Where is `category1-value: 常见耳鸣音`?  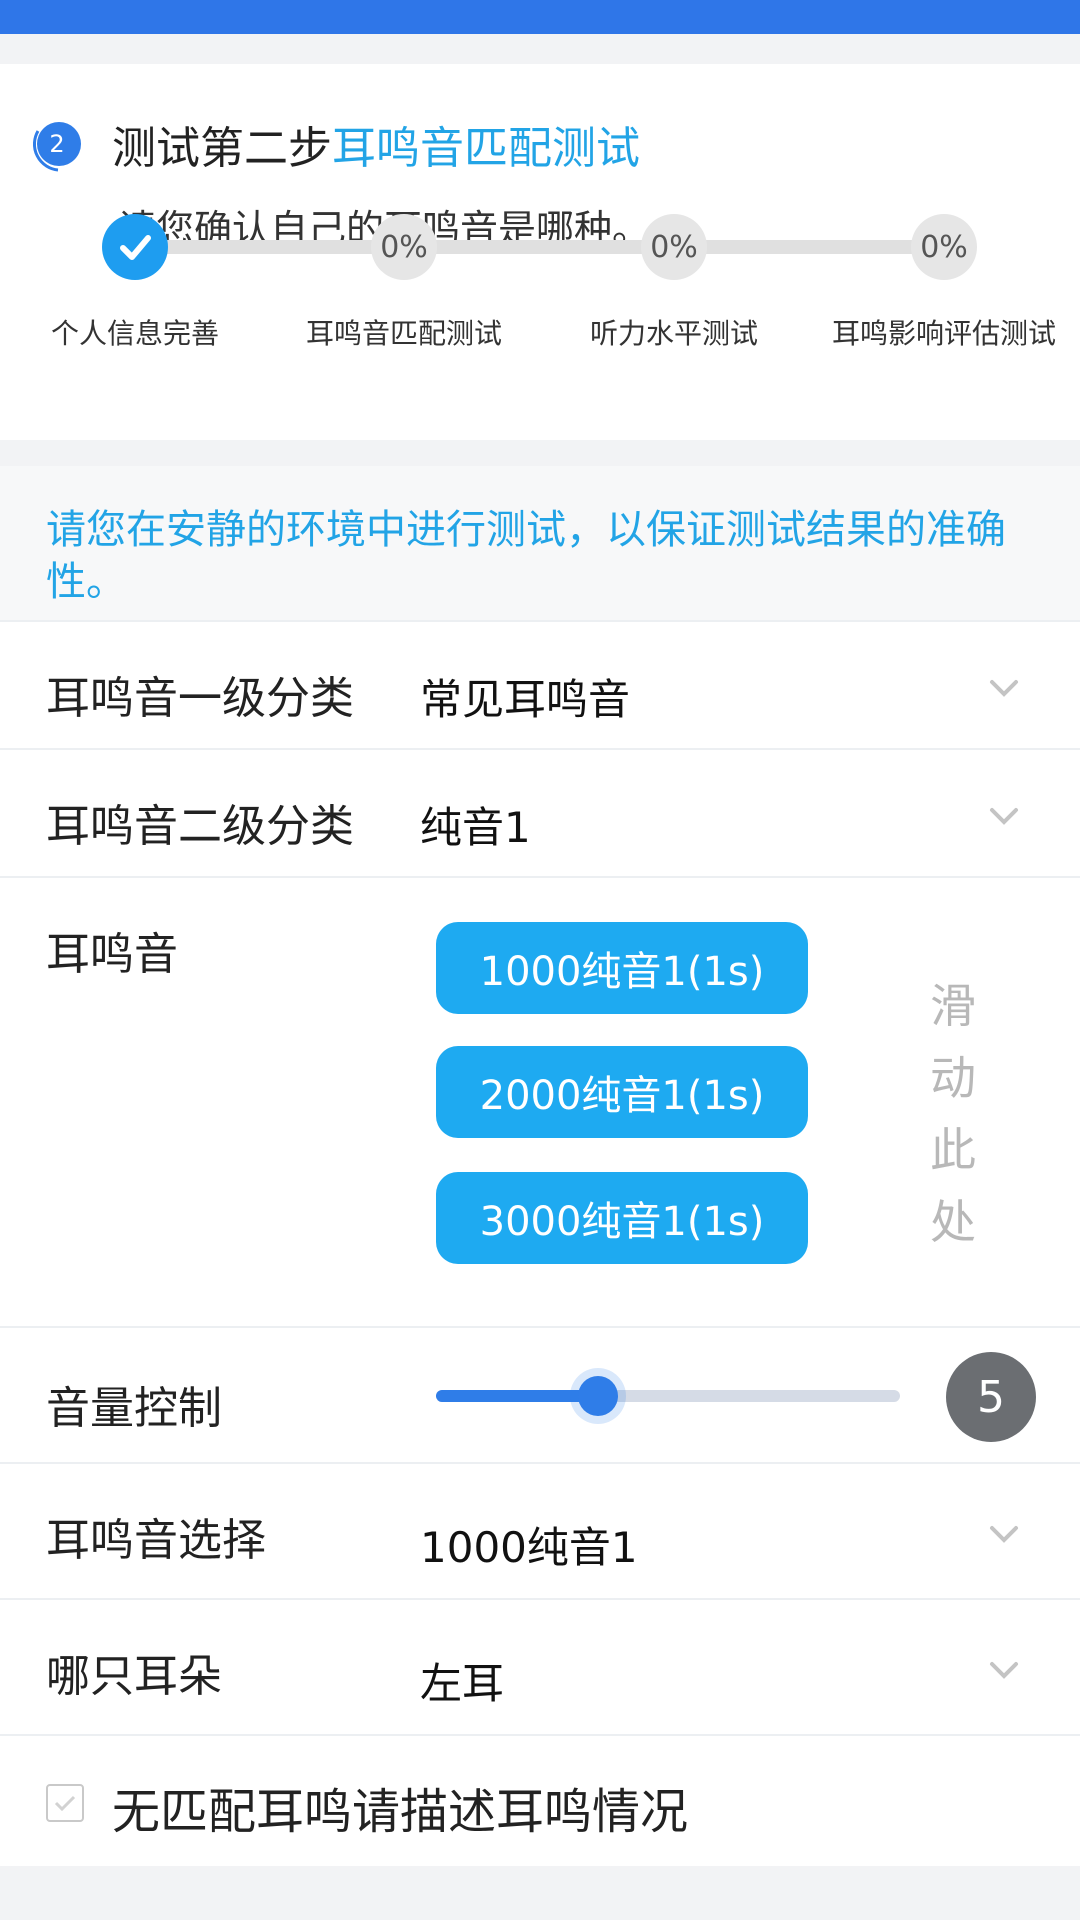
category1-value: 常见耳鸣音 is located at coordinates (525, 696).